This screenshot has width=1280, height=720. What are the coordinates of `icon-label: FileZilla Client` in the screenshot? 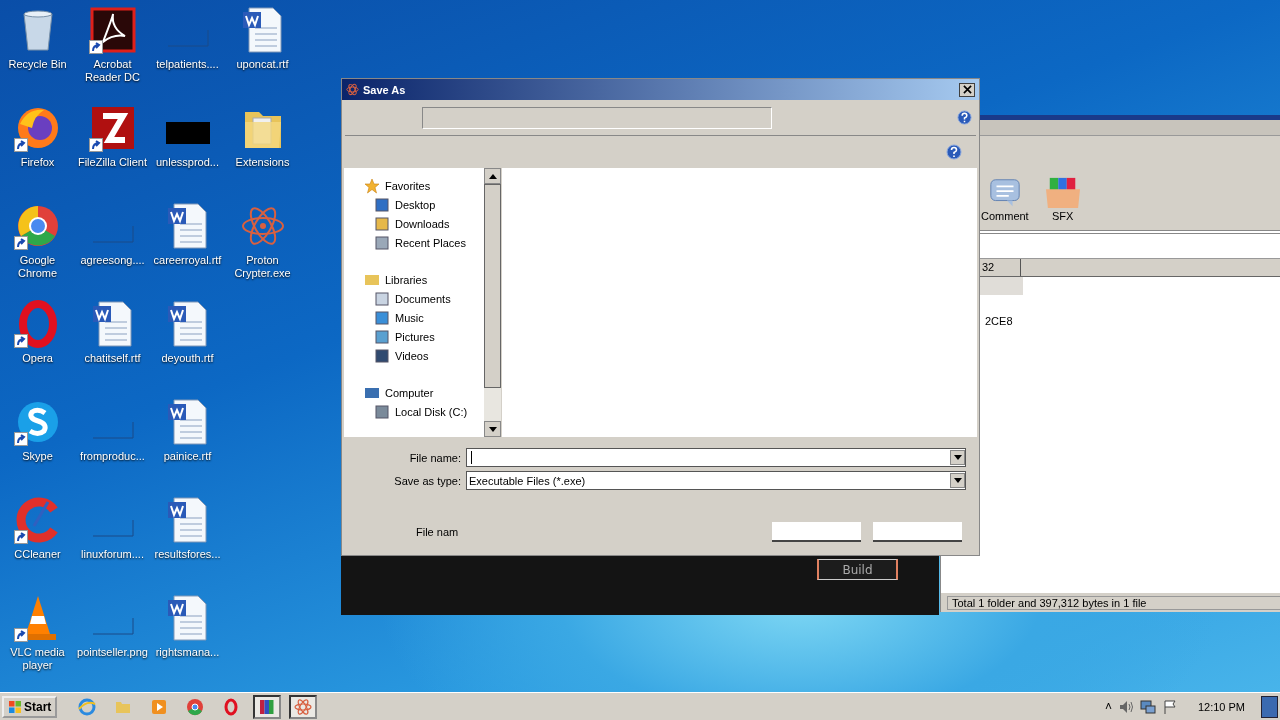 It's located at (112, 162).